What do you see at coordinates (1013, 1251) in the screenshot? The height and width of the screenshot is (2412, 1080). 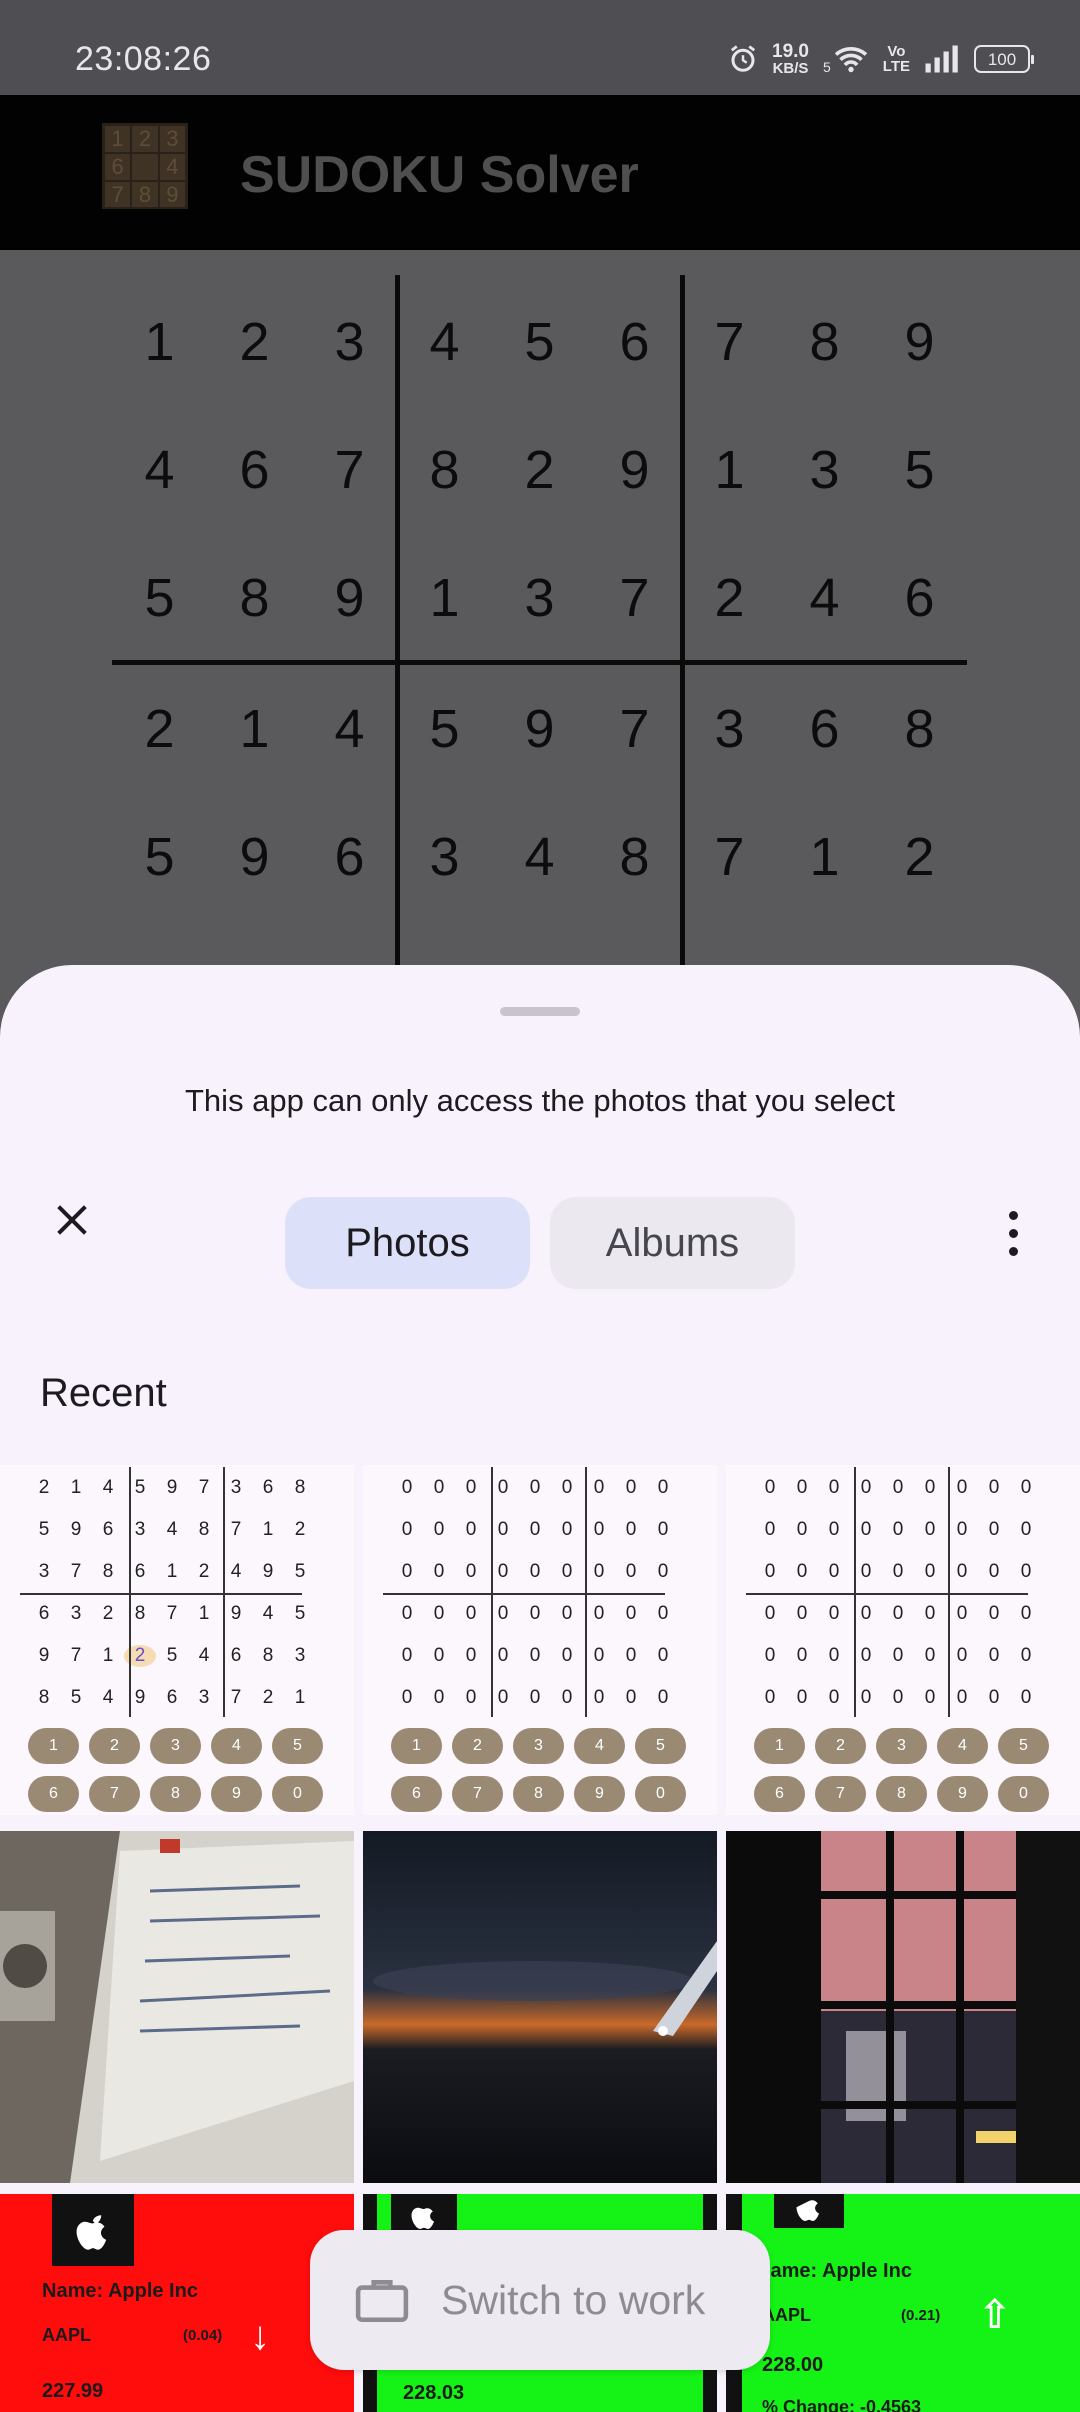 I see `more-vert-icon` at bounding box center [1013, 1251].